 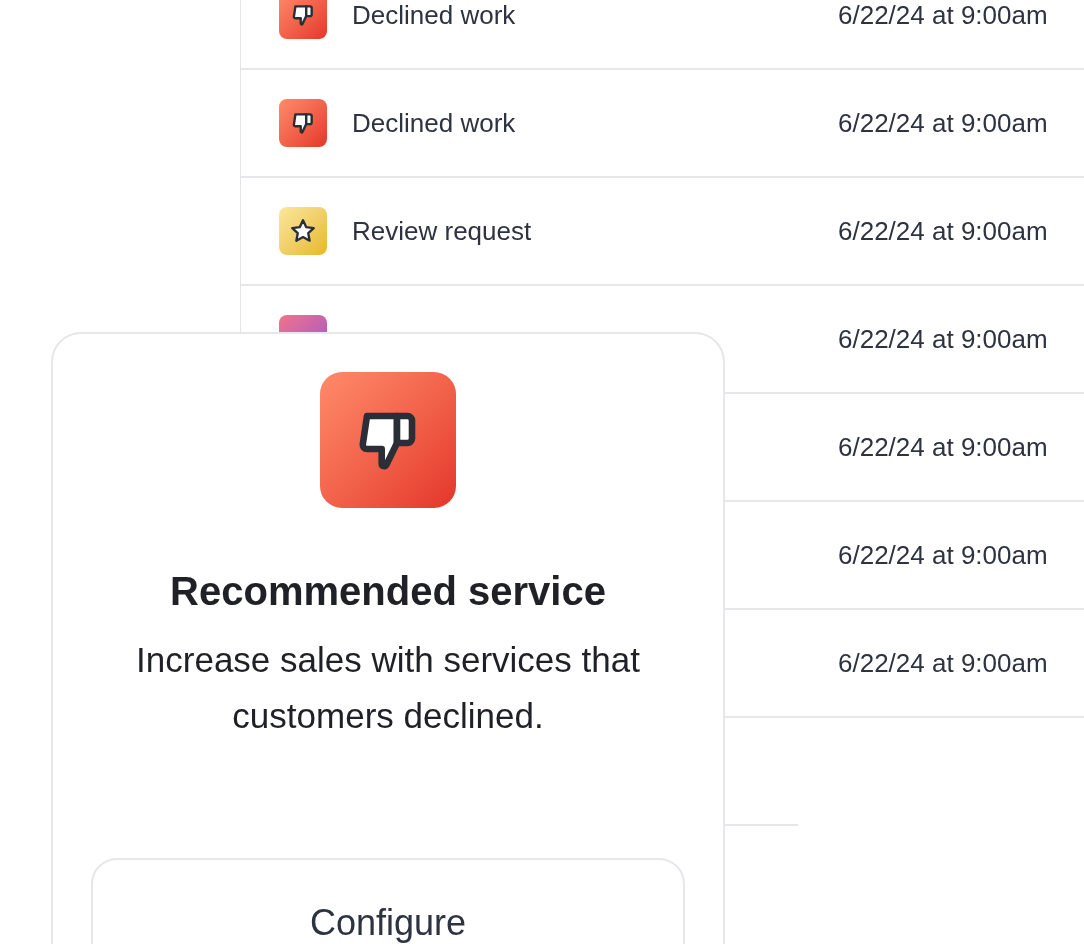 I want to click on card-description: Increase sales with services that customers declined., so click(x=388, y=688).